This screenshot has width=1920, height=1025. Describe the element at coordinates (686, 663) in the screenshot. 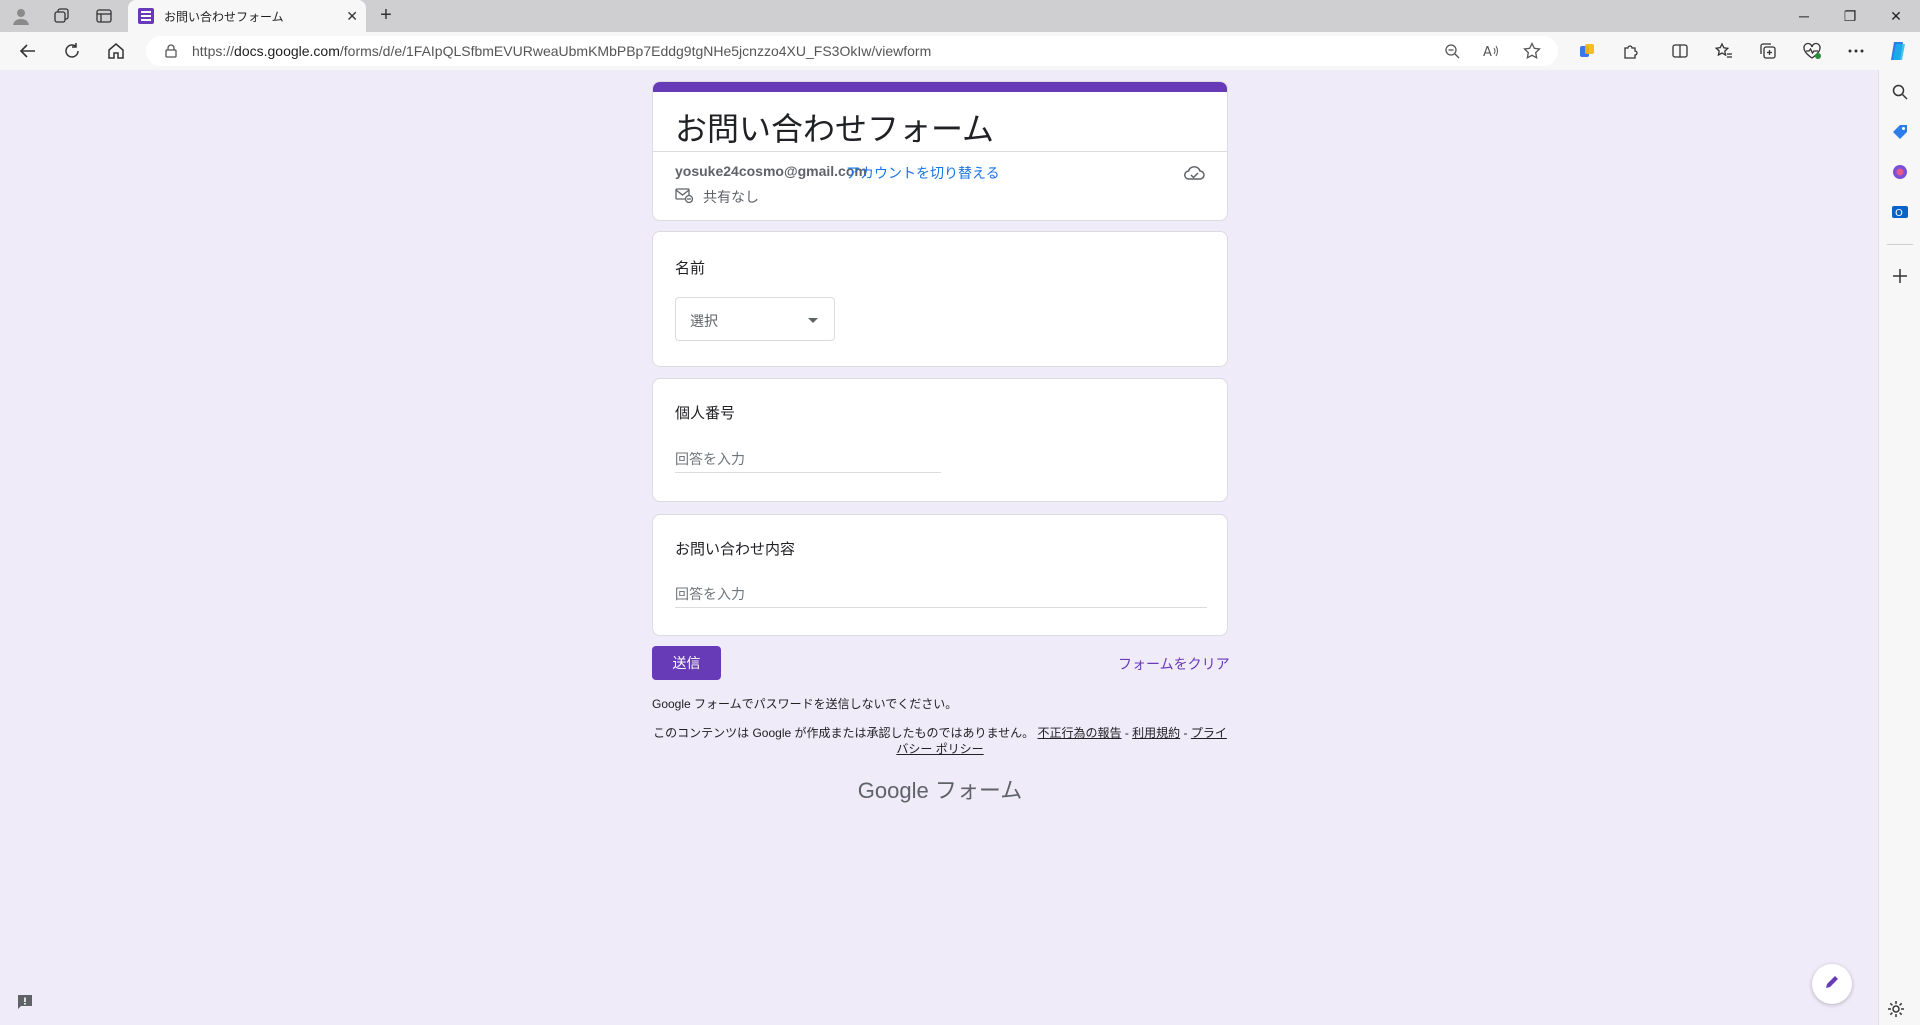

I see `submit-button: 送信` at that location.